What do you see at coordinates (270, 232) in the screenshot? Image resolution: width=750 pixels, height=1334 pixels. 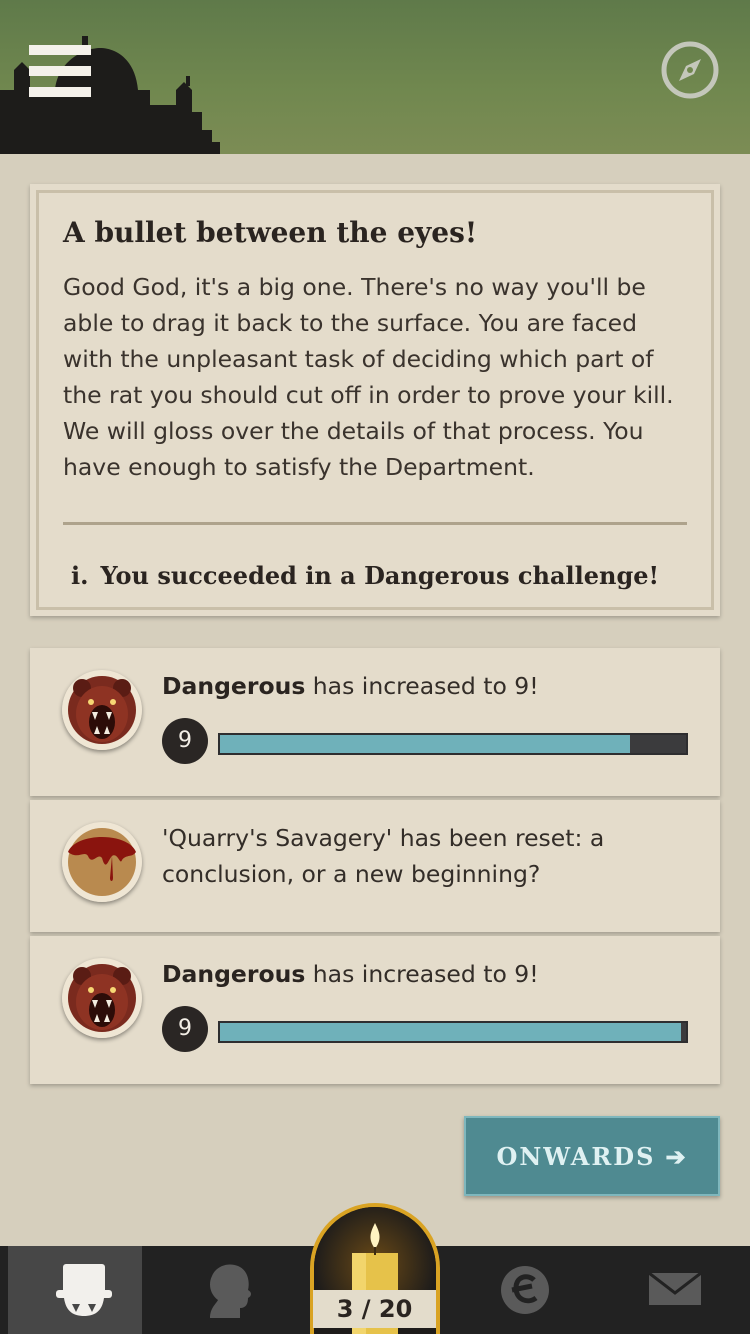 I see `story-title: A bullet between the eyes!` at bounding box center [270, 232].